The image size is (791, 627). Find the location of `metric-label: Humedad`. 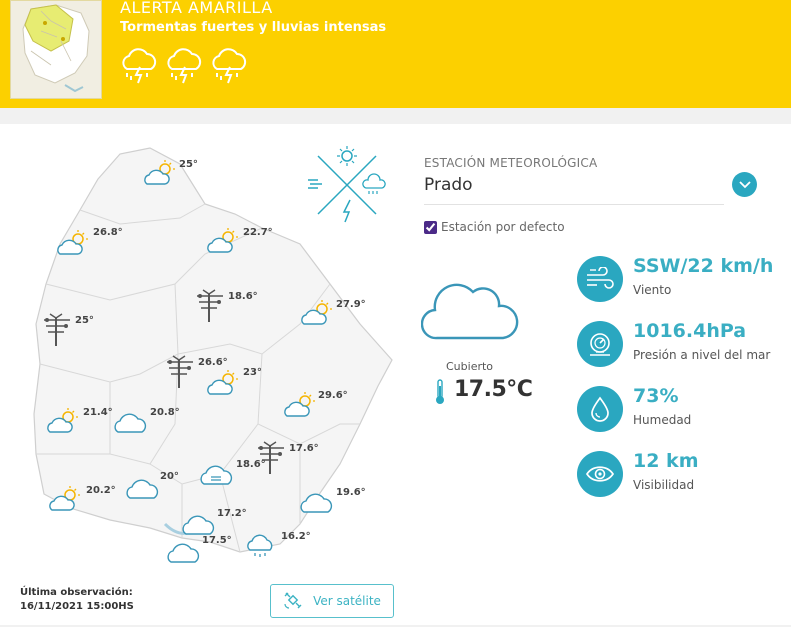

metric-label: Humedad is located at coordinates (662, 420).